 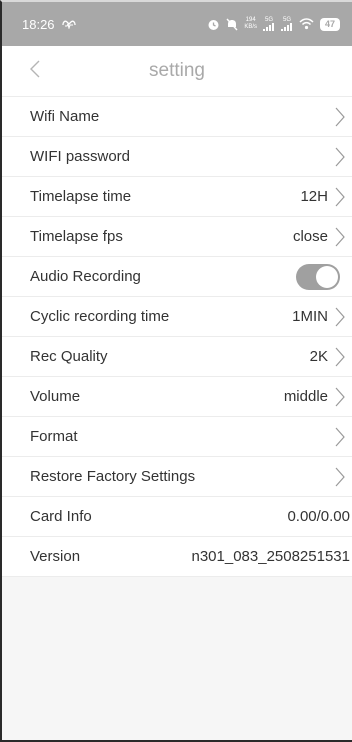 I want to click on setting-label: Timelapse time, so click(x=81, y=196).